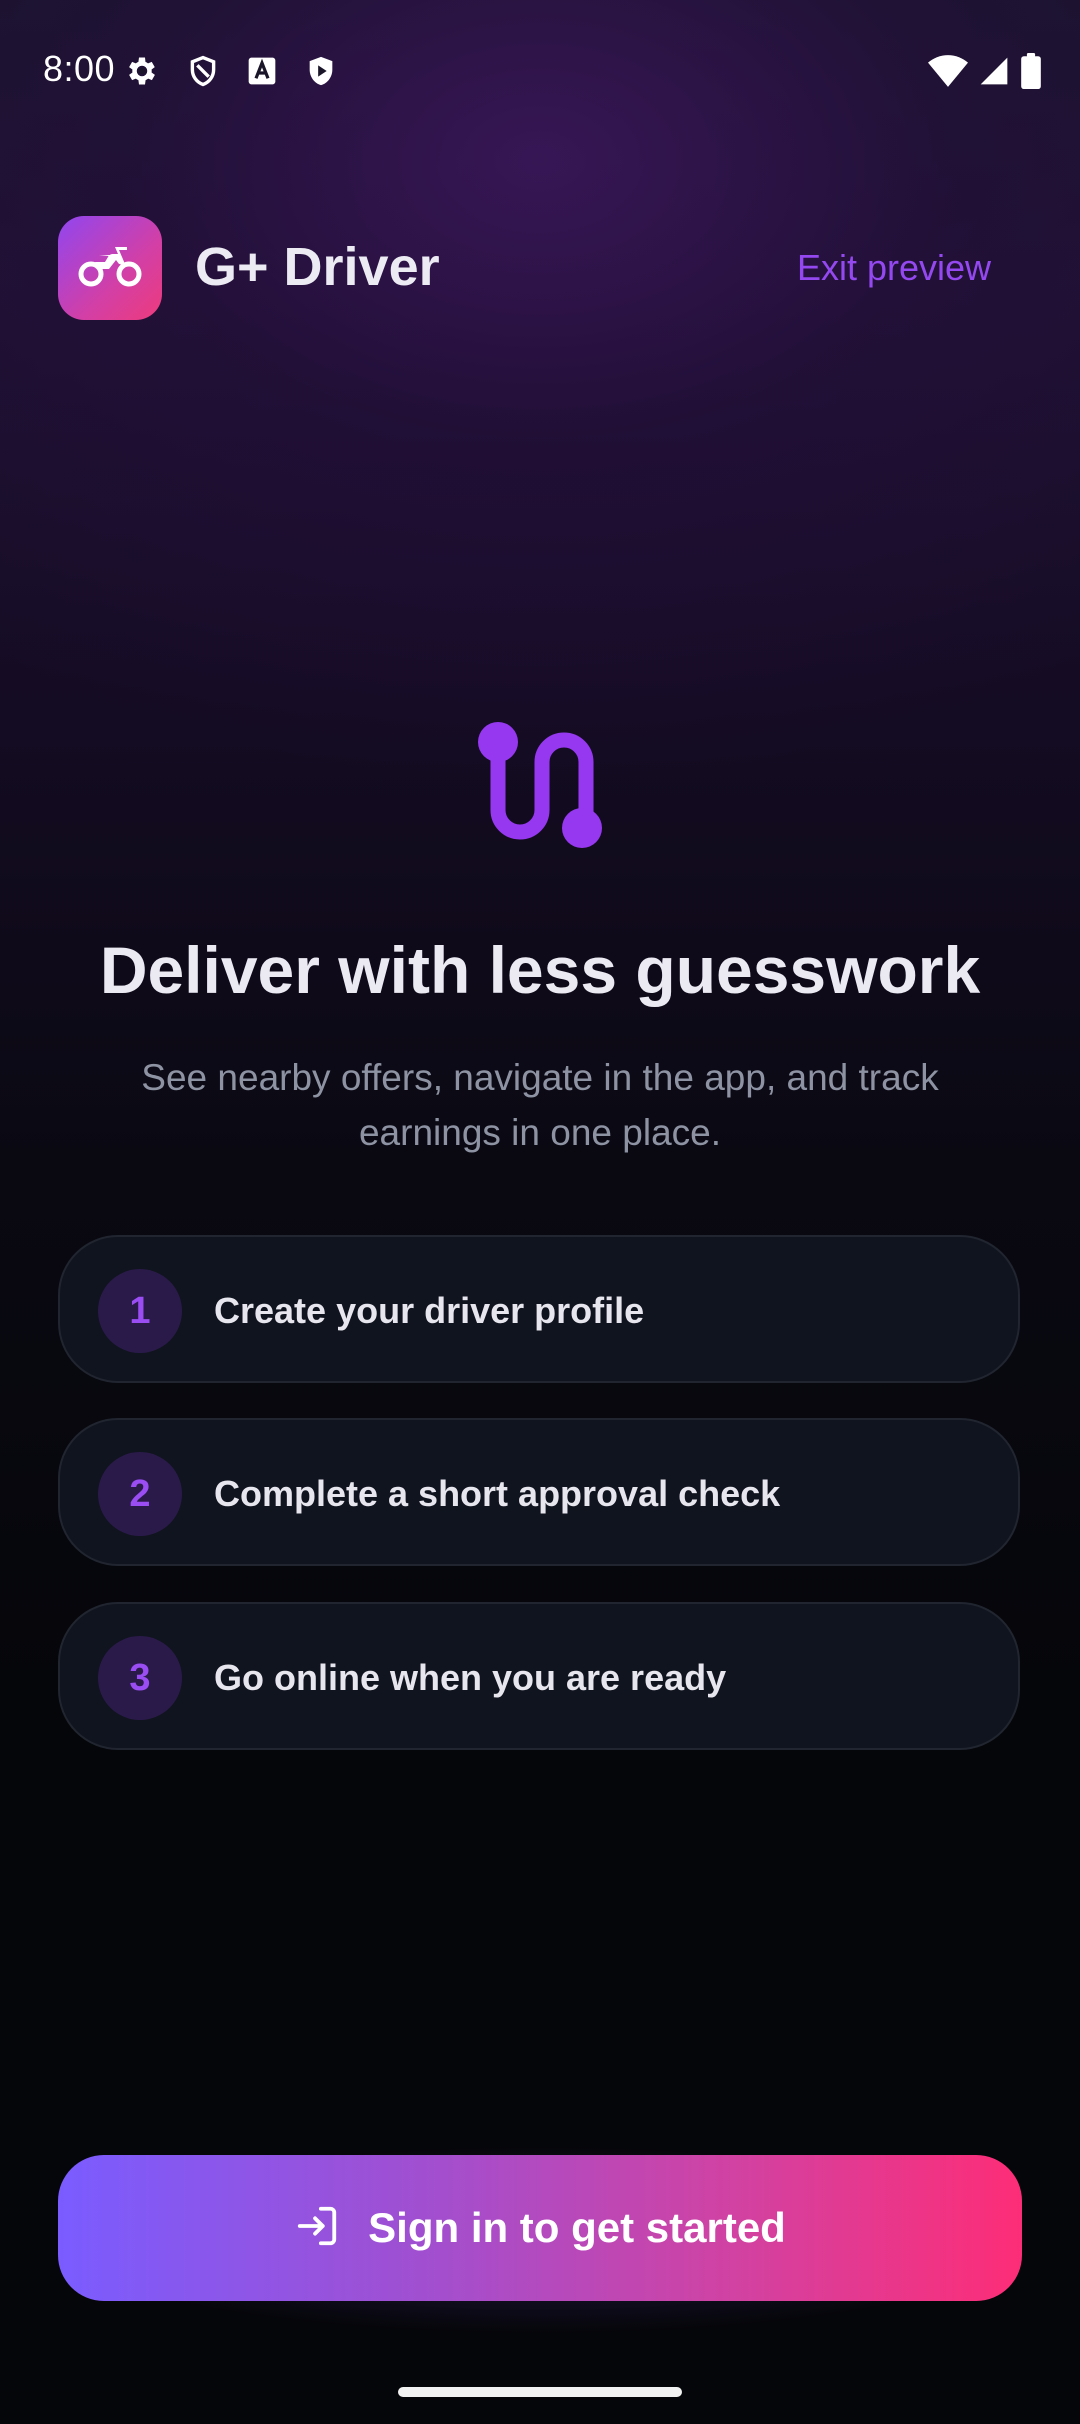 The height and width of the screenshot is (2424, 1080). What do you see at coordinates (140, 1678) in the screenshot?
I see `step-number-badge: 3` at bounding box center [140, 1678].